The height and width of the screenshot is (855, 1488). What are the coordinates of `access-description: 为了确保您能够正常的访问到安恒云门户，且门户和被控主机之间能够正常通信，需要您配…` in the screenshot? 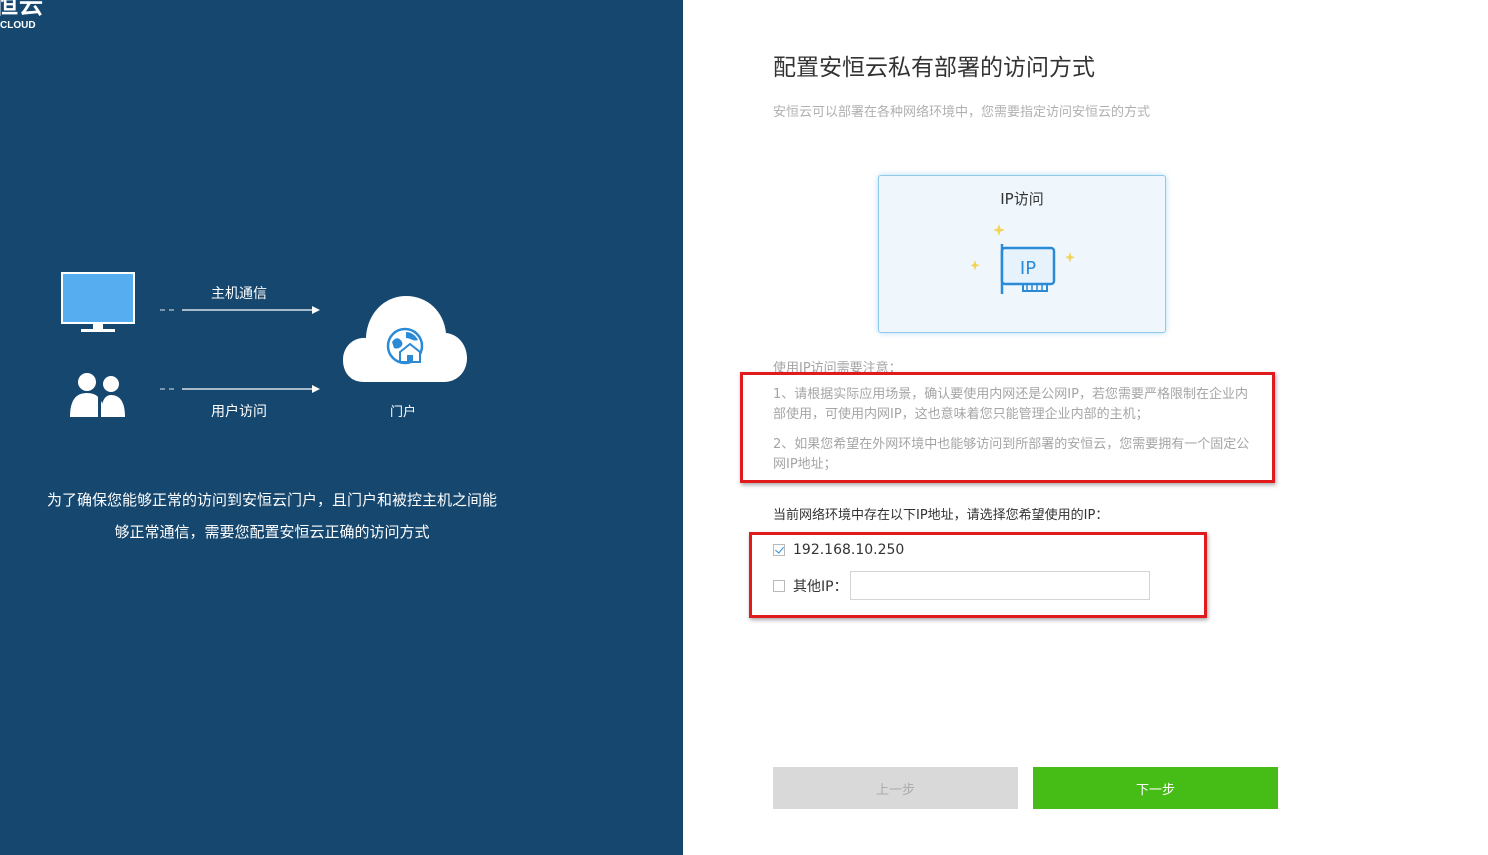 It's located at (271, 516).